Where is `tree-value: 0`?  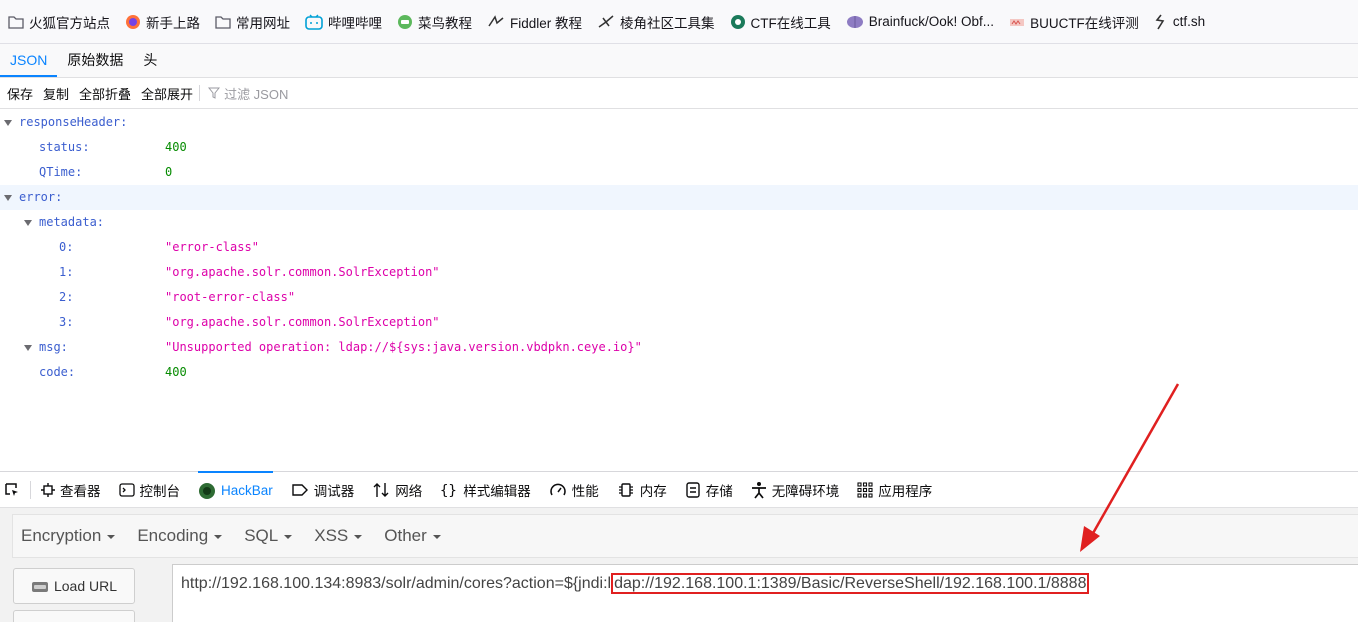
tree-value: 0 is located at coordinates (169, 172).